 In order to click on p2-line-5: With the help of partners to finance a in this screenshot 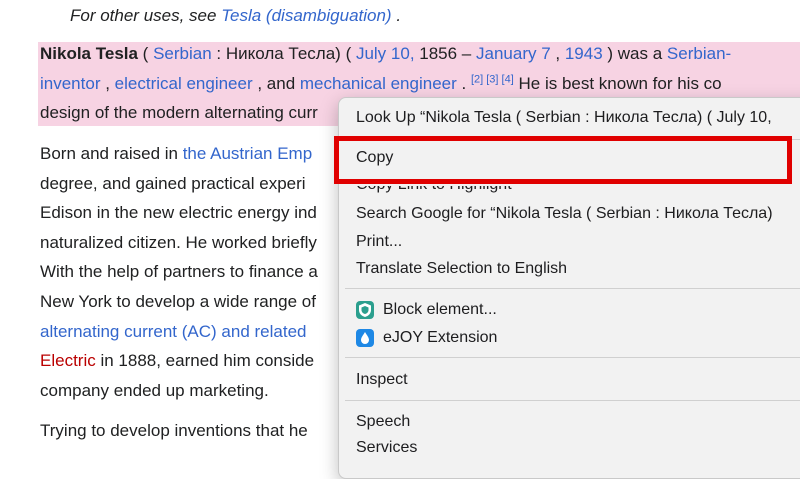, I will do `click(179, 271)`.